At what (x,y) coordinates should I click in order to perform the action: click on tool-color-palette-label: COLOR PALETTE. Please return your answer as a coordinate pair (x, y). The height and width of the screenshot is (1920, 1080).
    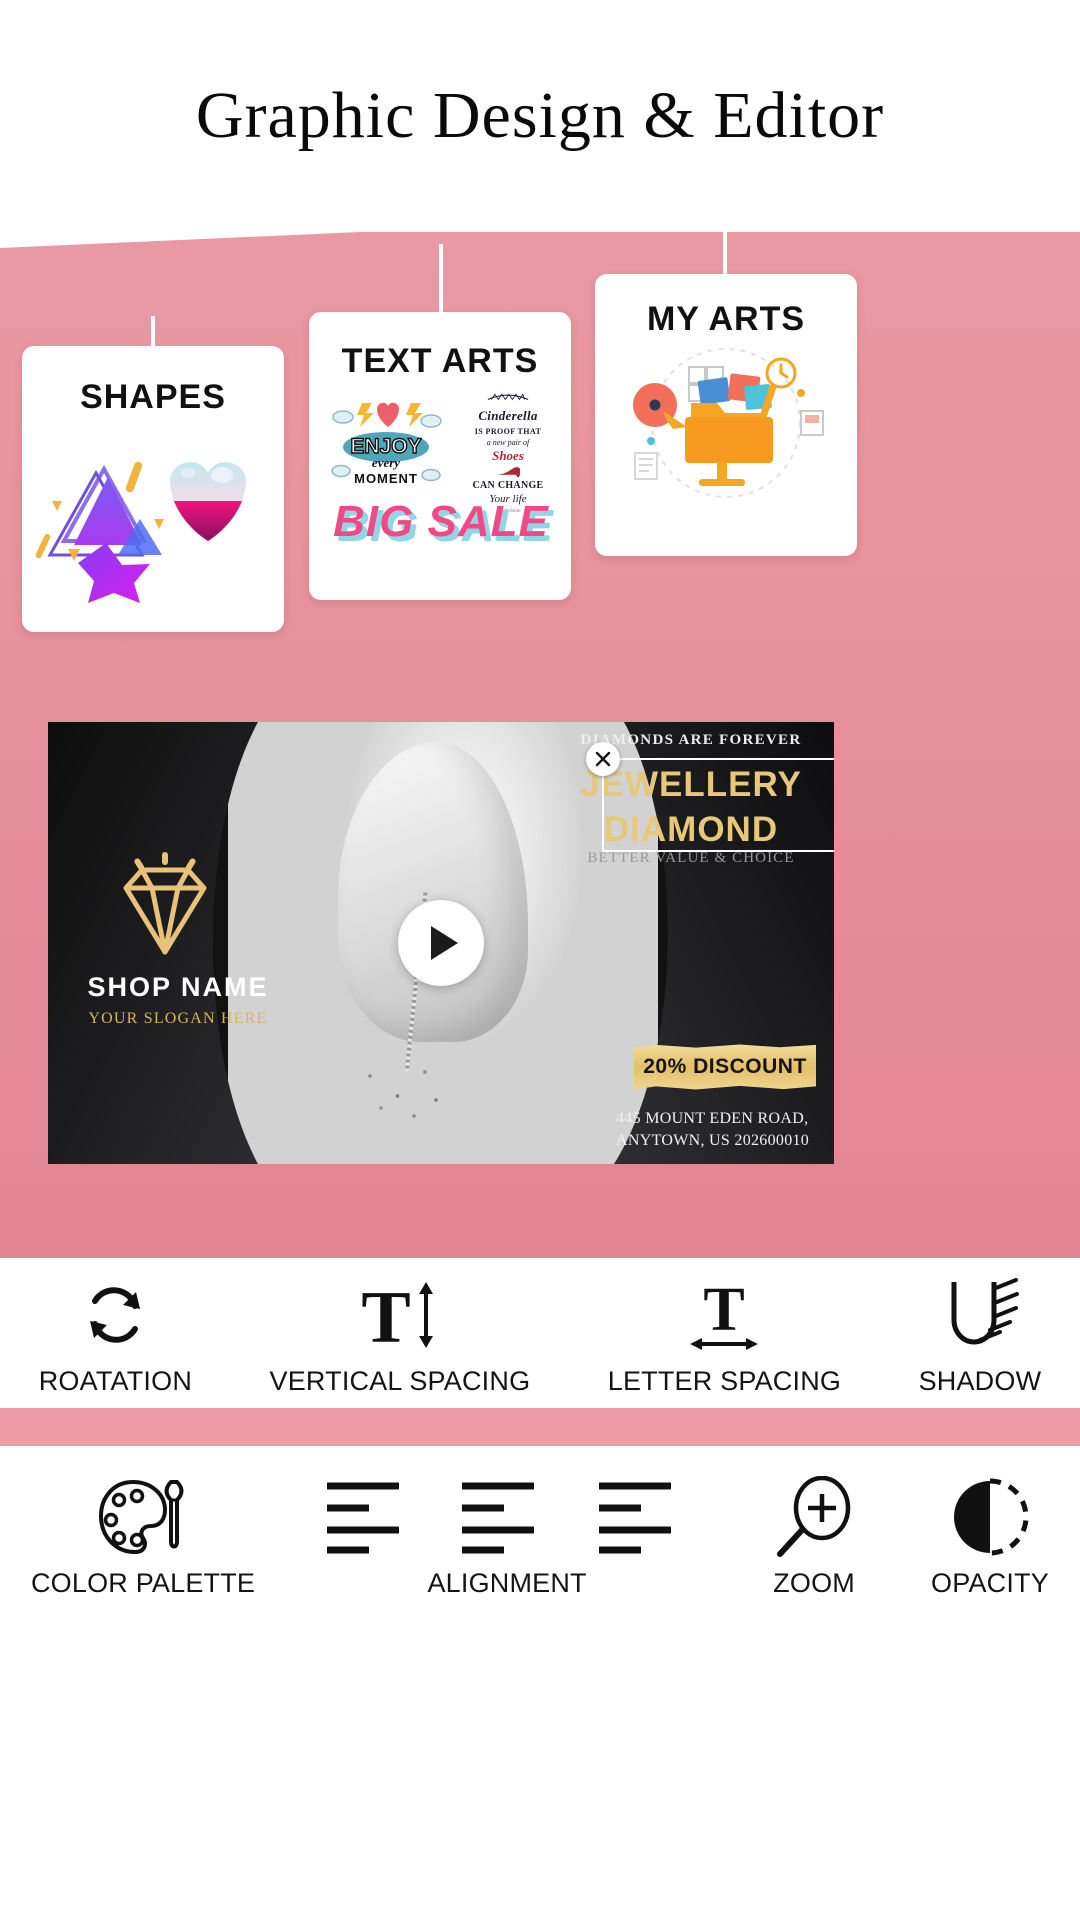
    Looking at the image, I should click on (143, 1583).